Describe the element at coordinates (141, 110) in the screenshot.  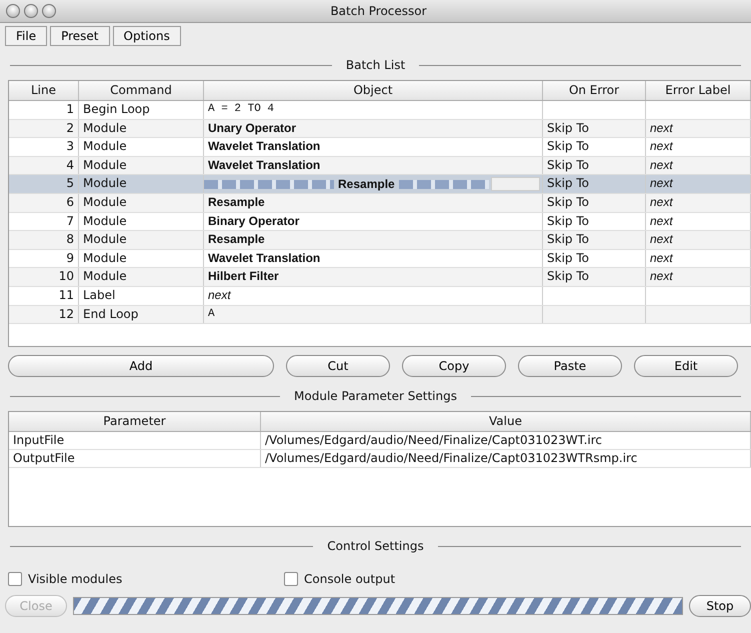
I see `table-cell: Begin Loop` at that location.